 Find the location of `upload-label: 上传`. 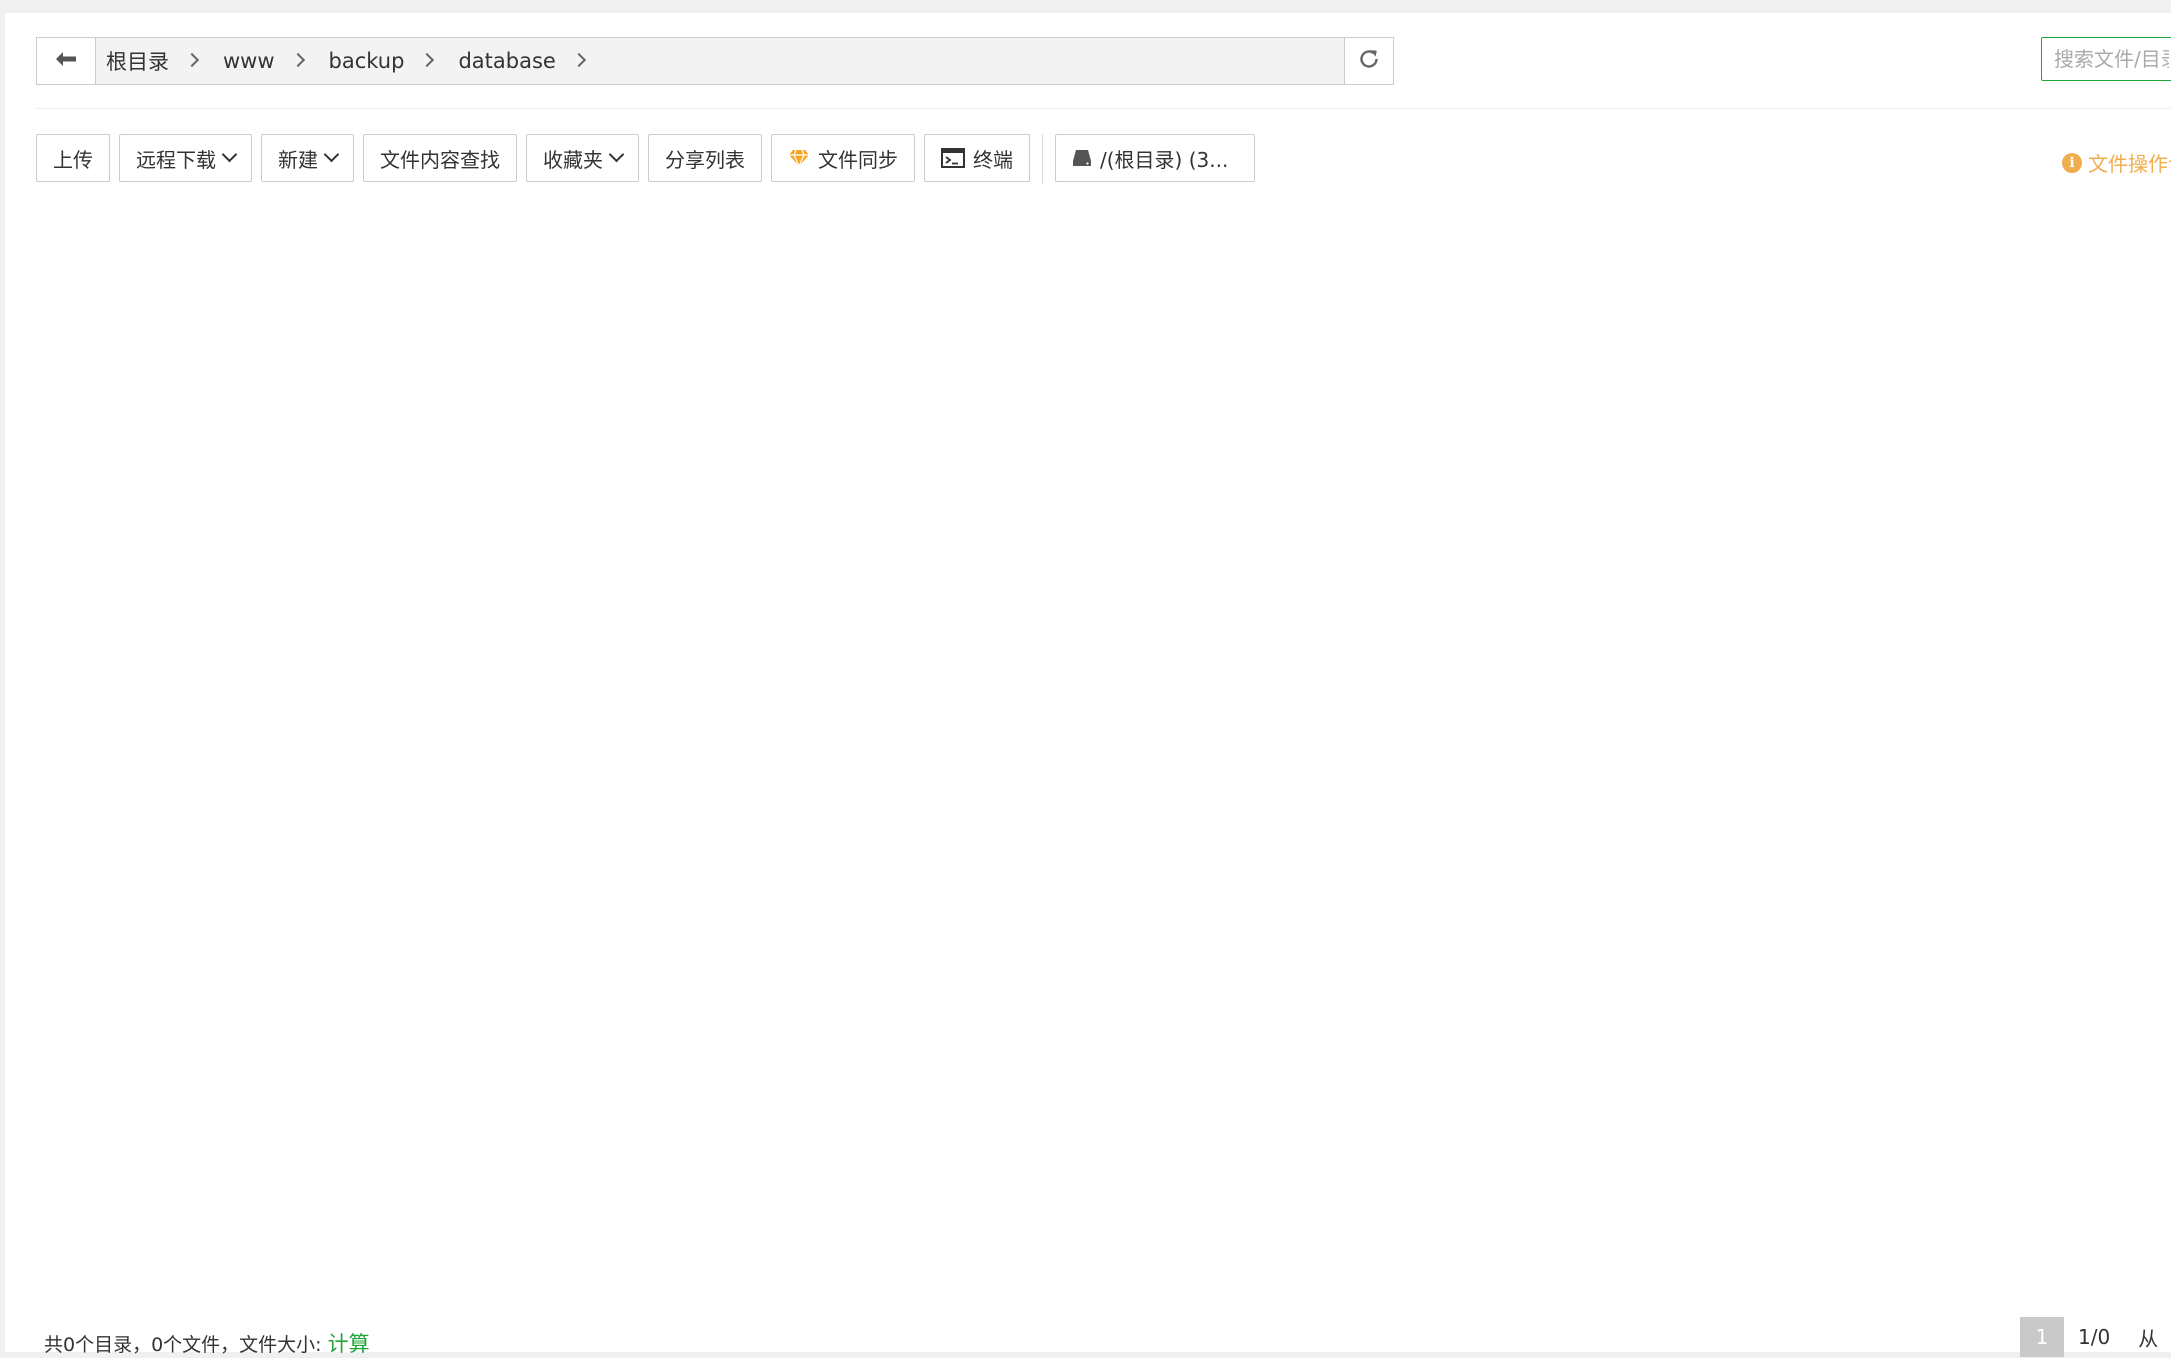

upload-label: 上传 is located at coordinates (73, 159).